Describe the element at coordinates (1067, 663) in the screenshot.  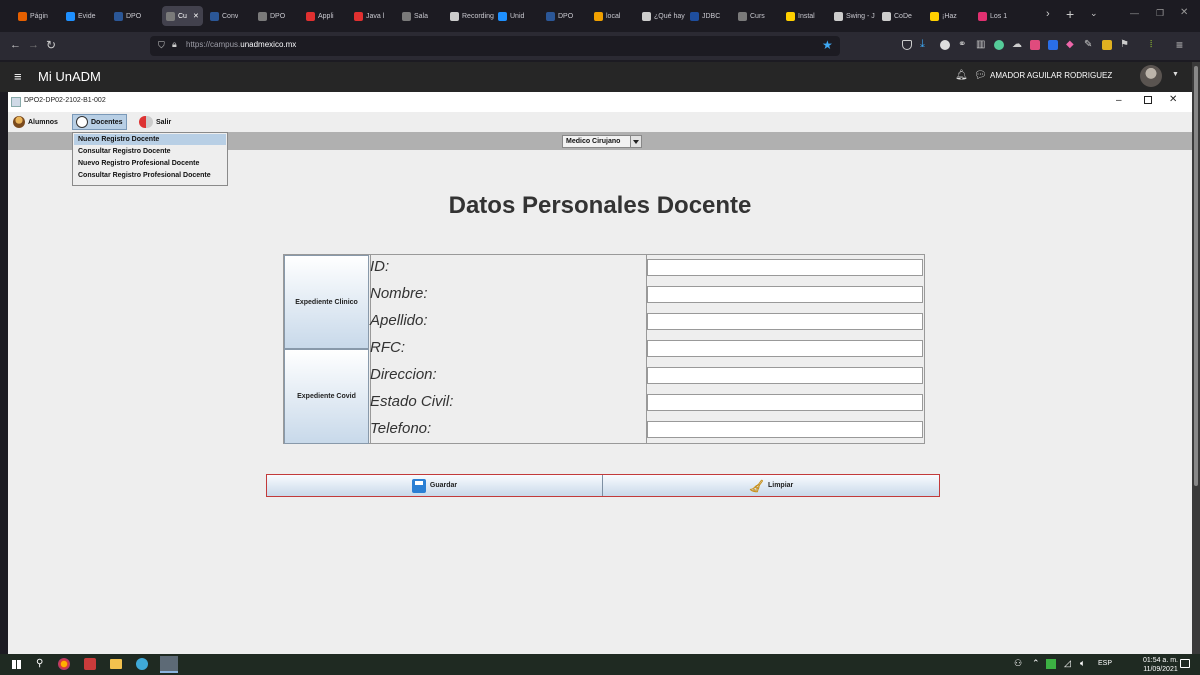
I see `network-icon: ◿` at that location.